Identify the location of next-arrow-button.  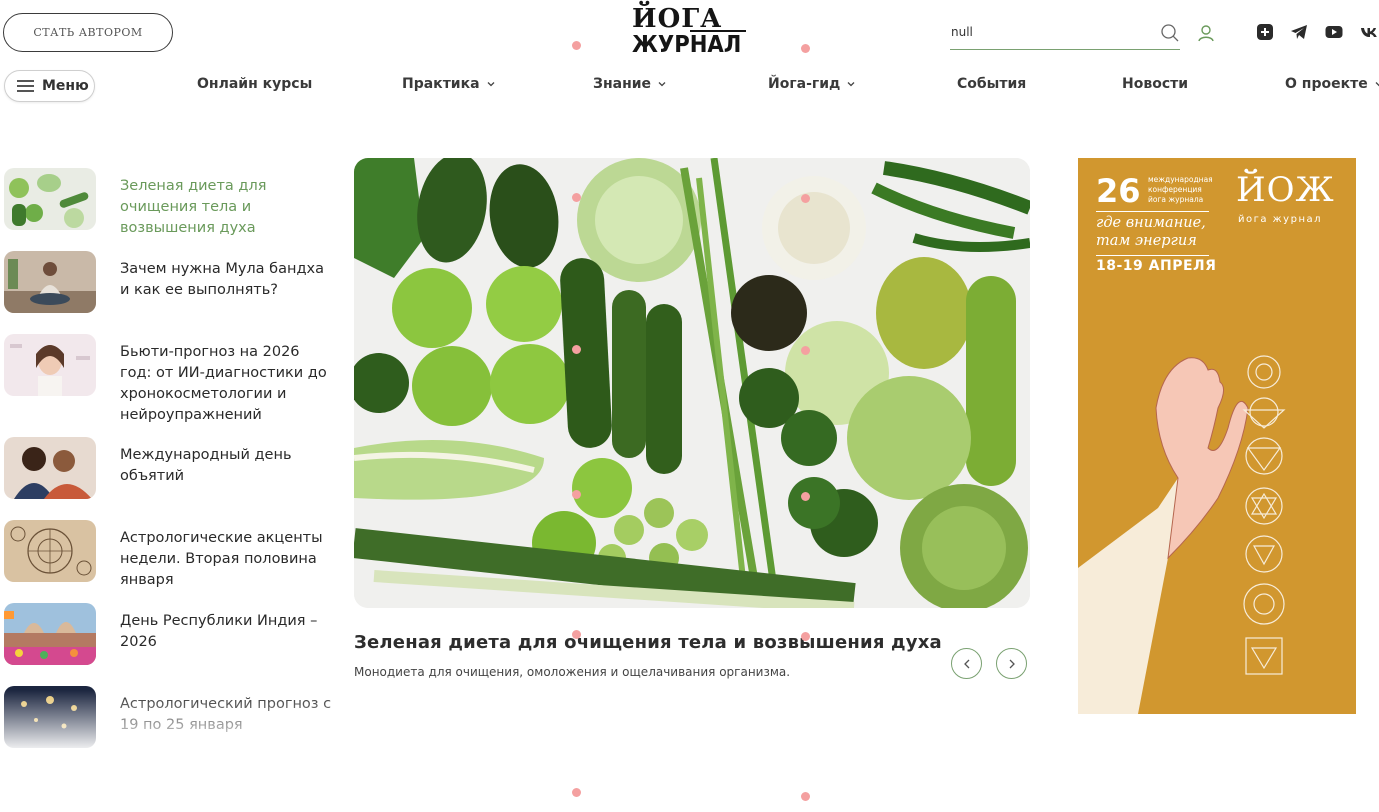
(1011, 663).